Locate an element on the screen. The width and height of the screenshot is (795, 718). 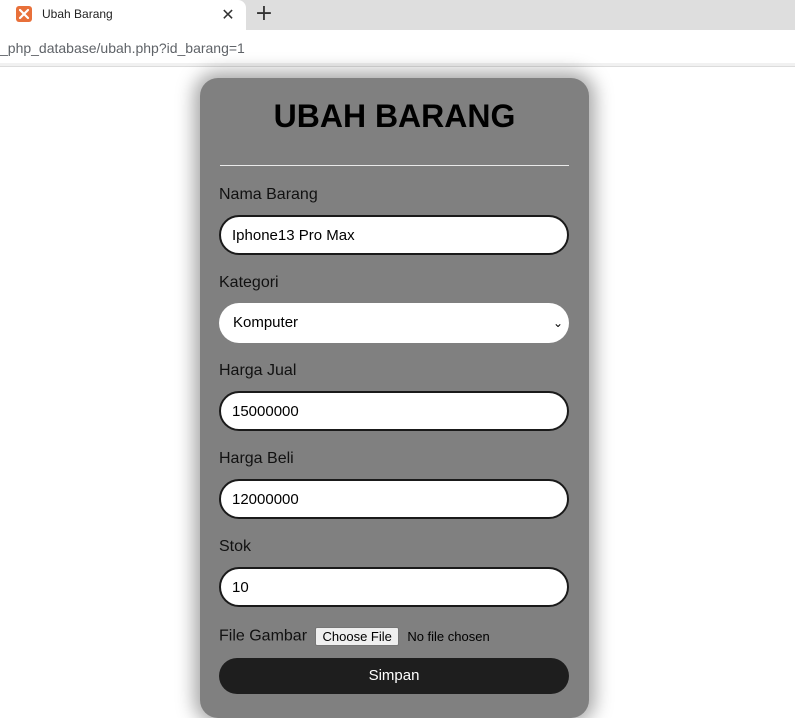
simpan-button: Simpan is located at coordinates (394, 676).